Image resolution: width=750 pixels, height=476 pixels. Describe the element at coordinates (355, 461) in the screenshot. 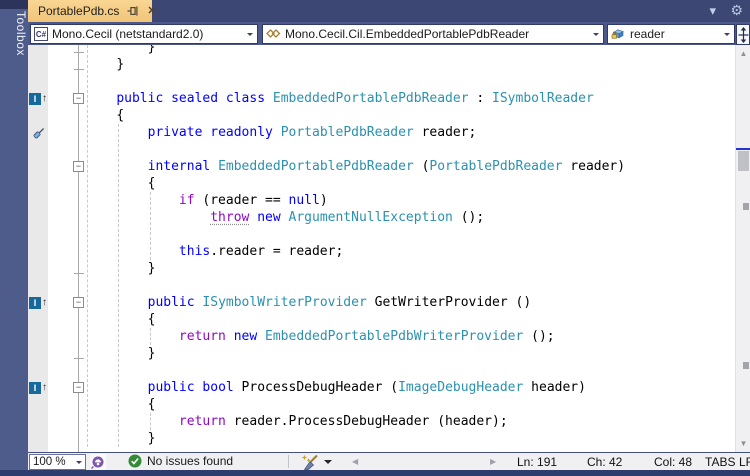

I see `hscroll-left-icon: ◀` at that location.